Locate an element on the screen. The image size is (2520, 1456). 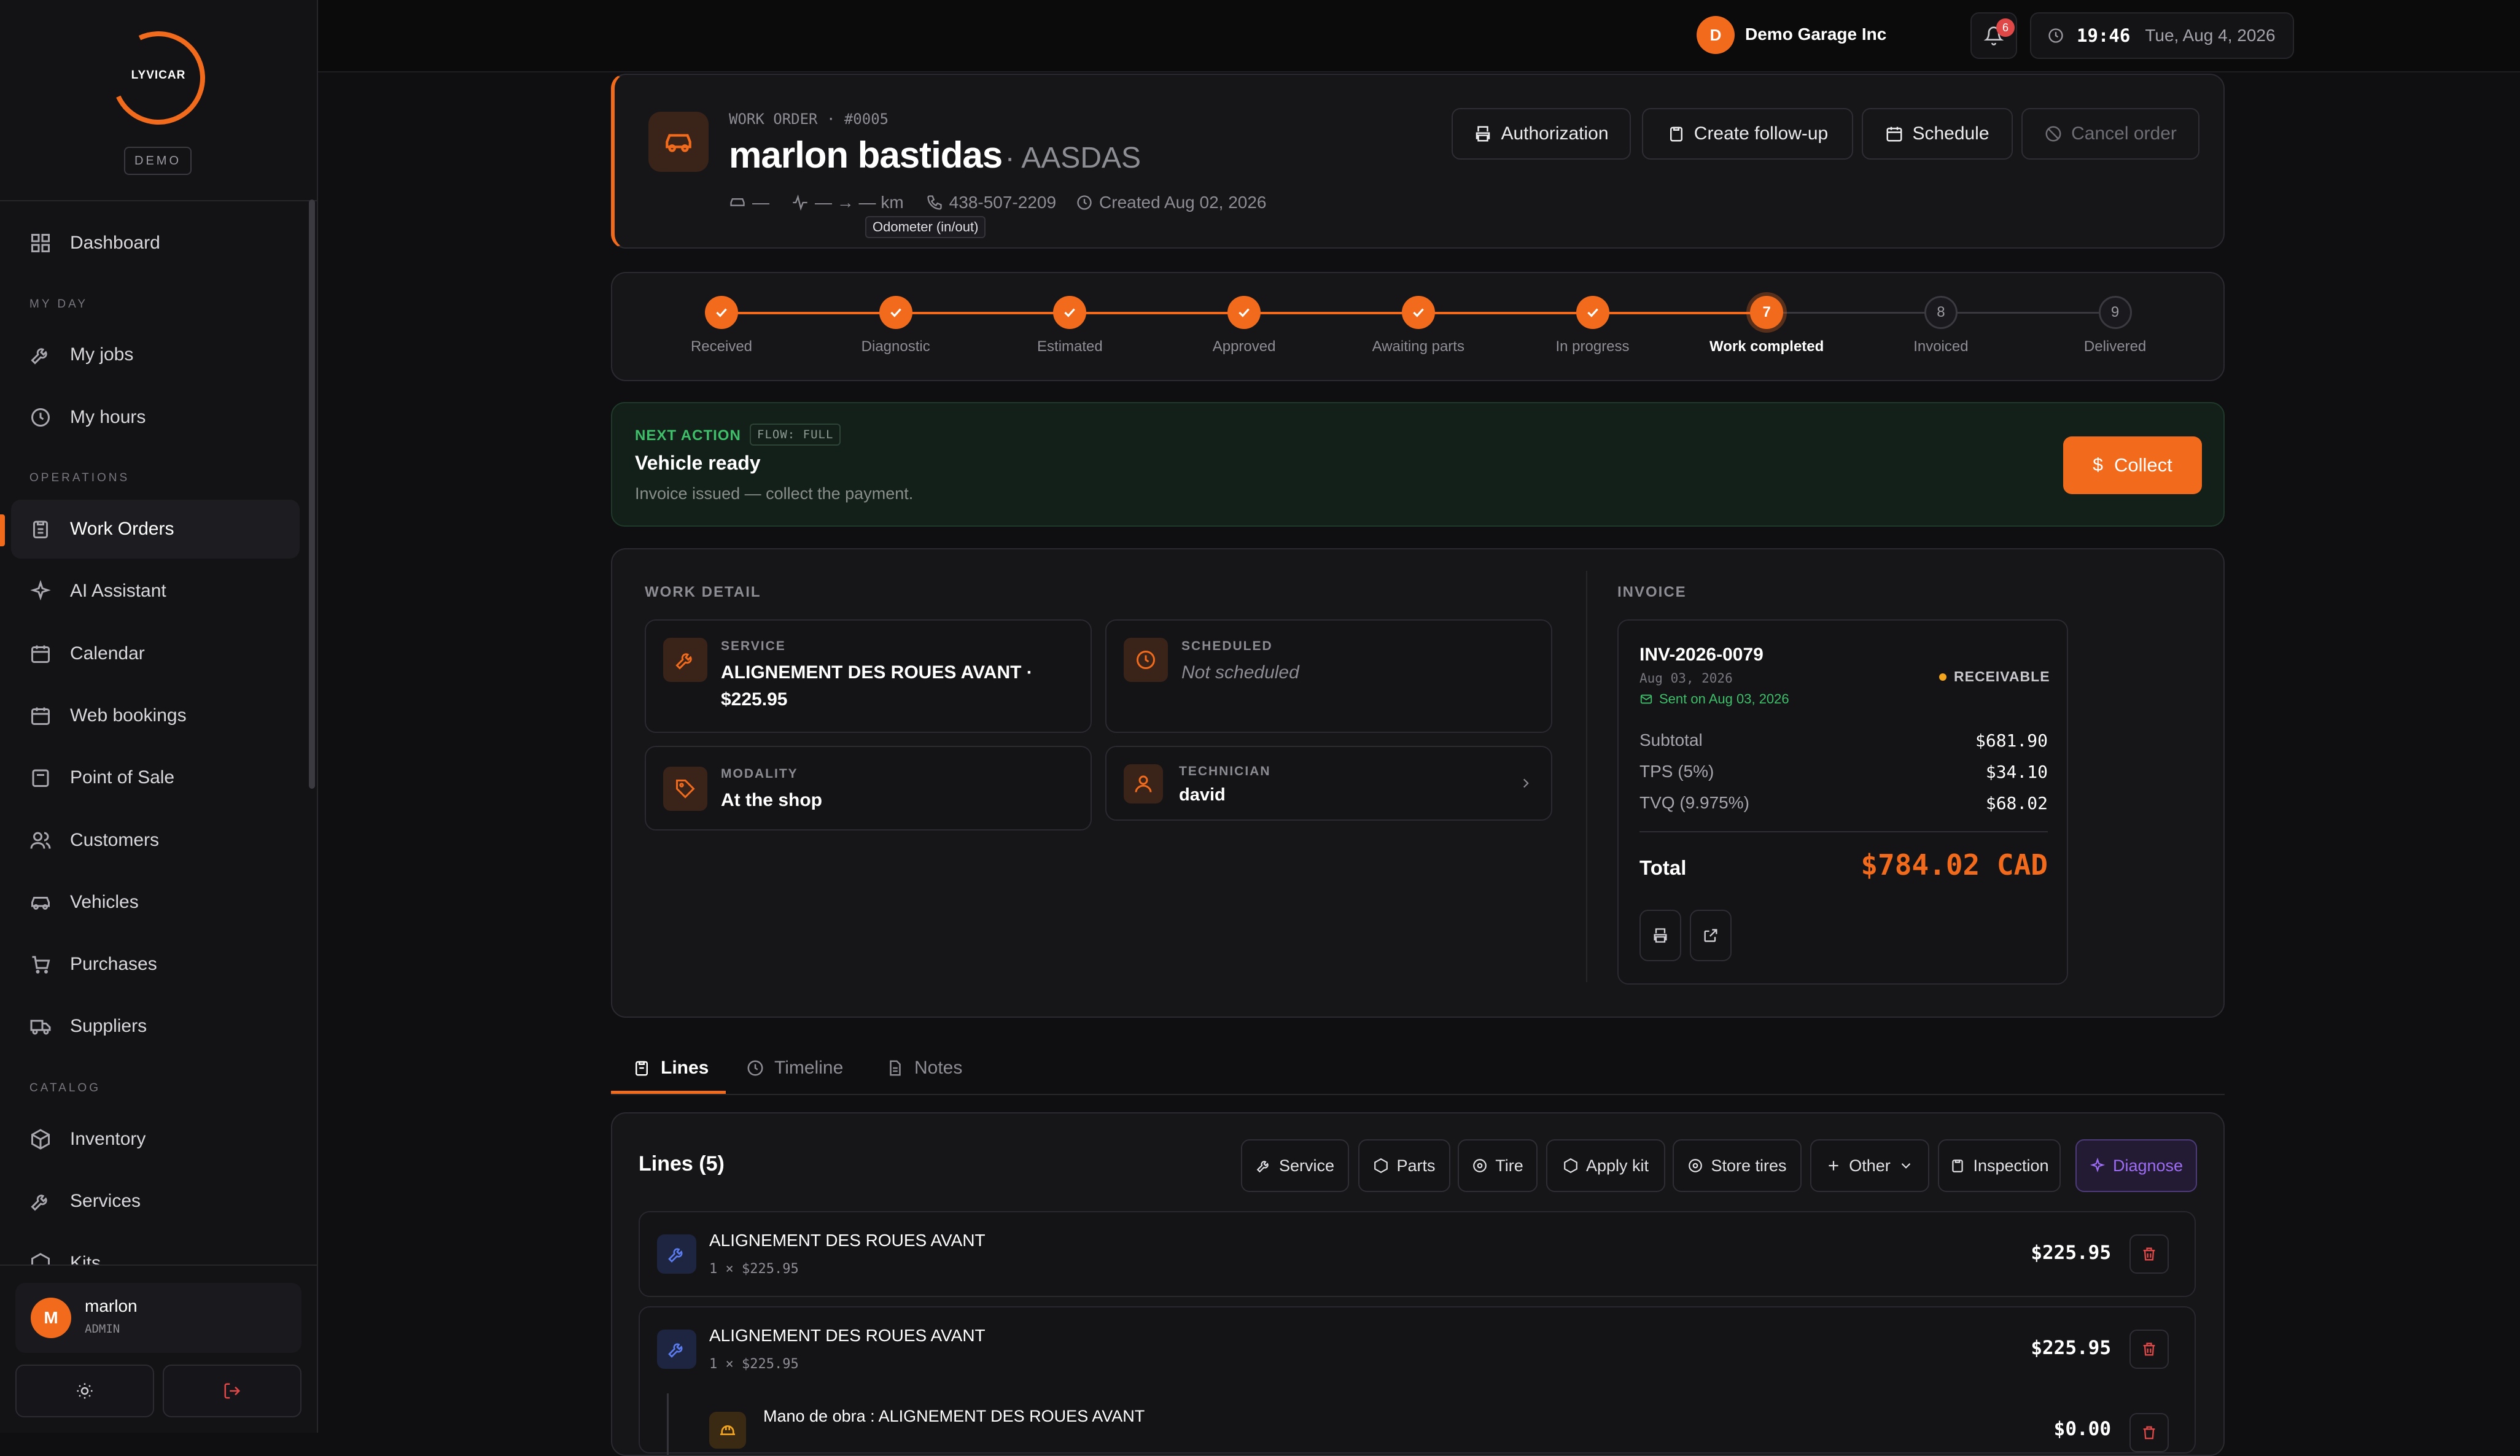
sub-line-connector is located at coordinates (668, 1424).